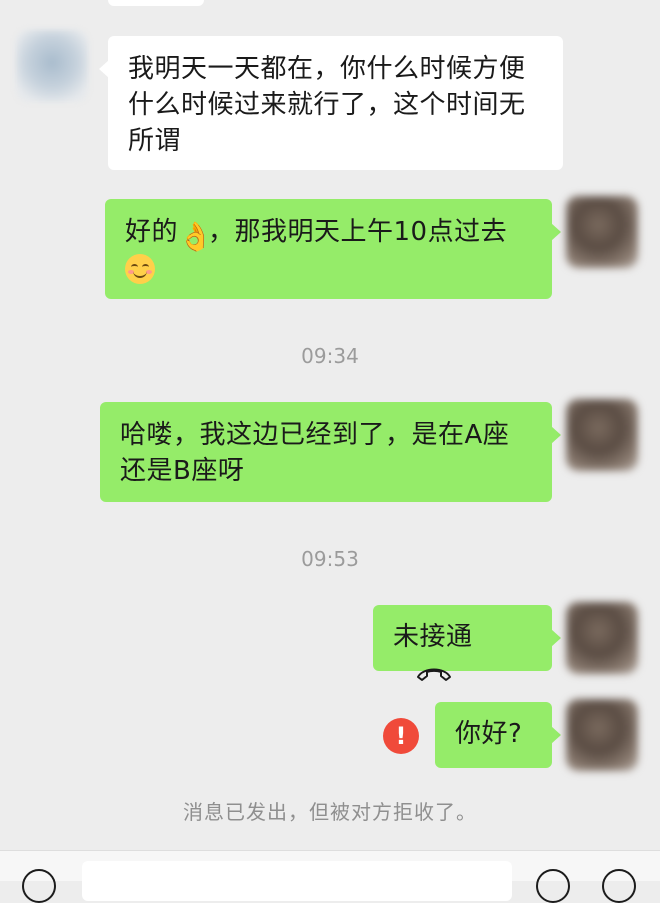 Image resolution: width=660 pixels, height=903 pixels. I want to click on message-text-continued: ，那我明天上午10点过去, so click(358, 232).